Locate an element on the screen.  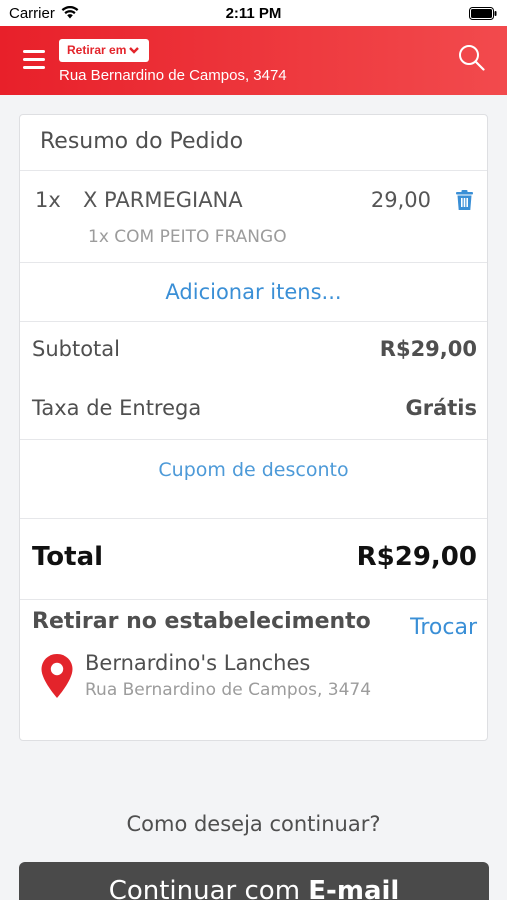
card-title-row: Resumo do Pedido is located at coordinates (253, 143).